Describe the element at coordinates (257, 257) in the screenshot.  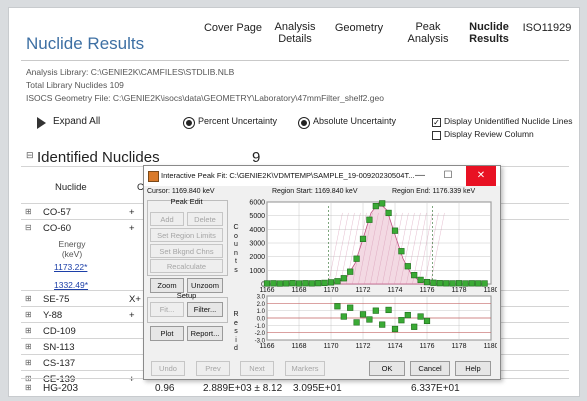
I see `counts-y-tick-label: 2000` at that location.